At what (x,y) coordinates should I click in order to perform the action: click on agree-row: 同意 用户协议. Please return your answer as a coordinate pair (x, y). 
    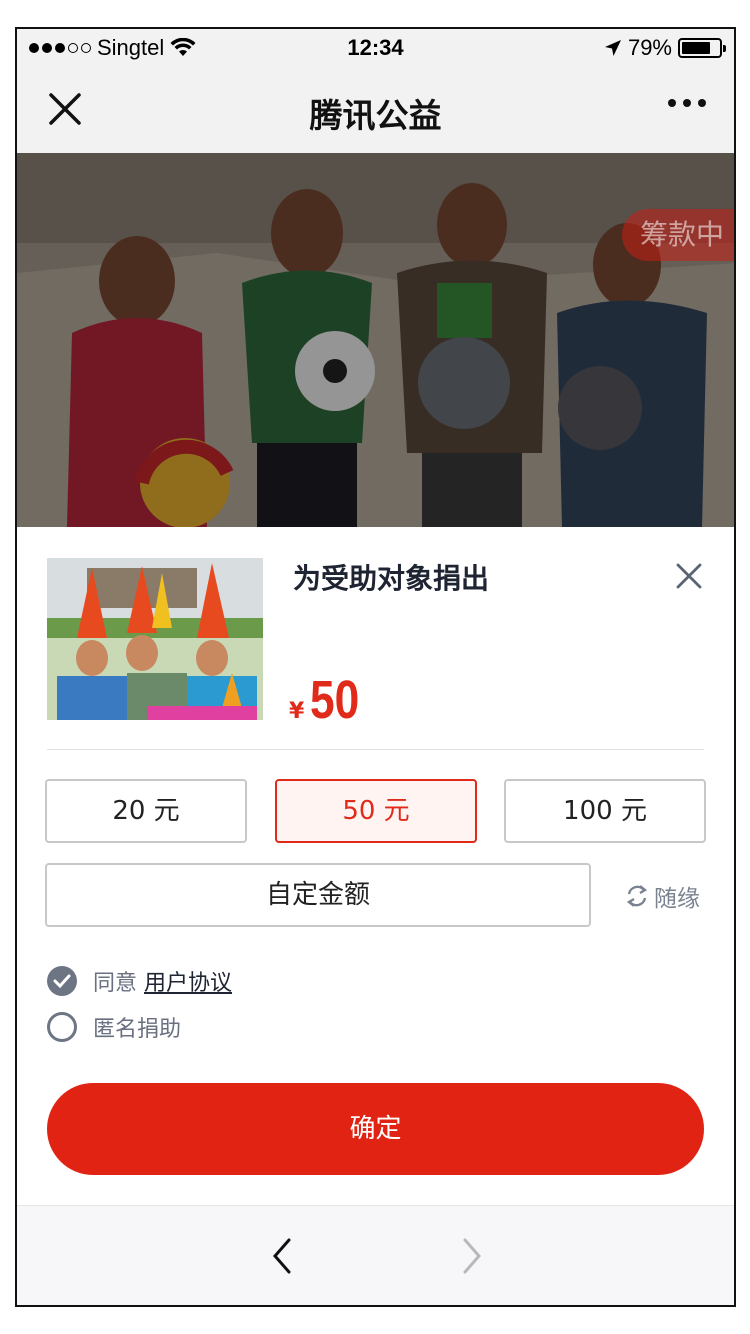
    Looking at the image, I should click on (139, 981).